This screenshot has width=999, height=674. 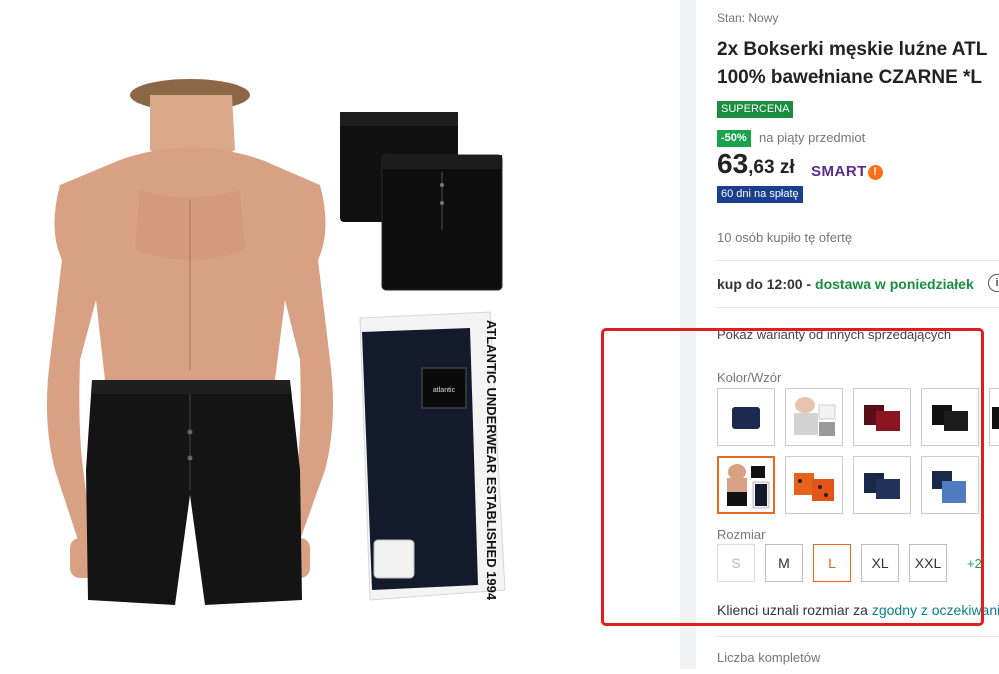 I want to click on swatch-black-pair-image, so click(x=950, y=418).